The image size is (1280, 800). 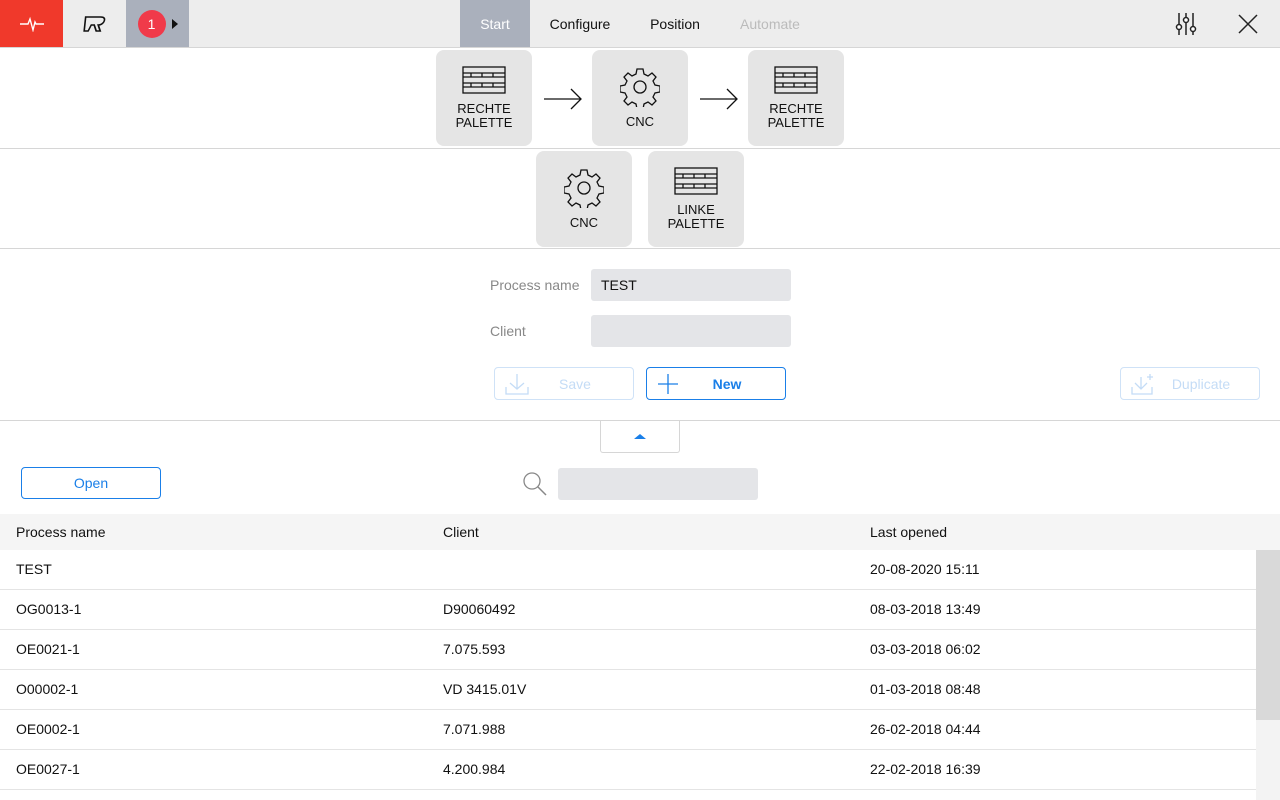 I want to click on tab-position: Position, so click(x=675, y=23).